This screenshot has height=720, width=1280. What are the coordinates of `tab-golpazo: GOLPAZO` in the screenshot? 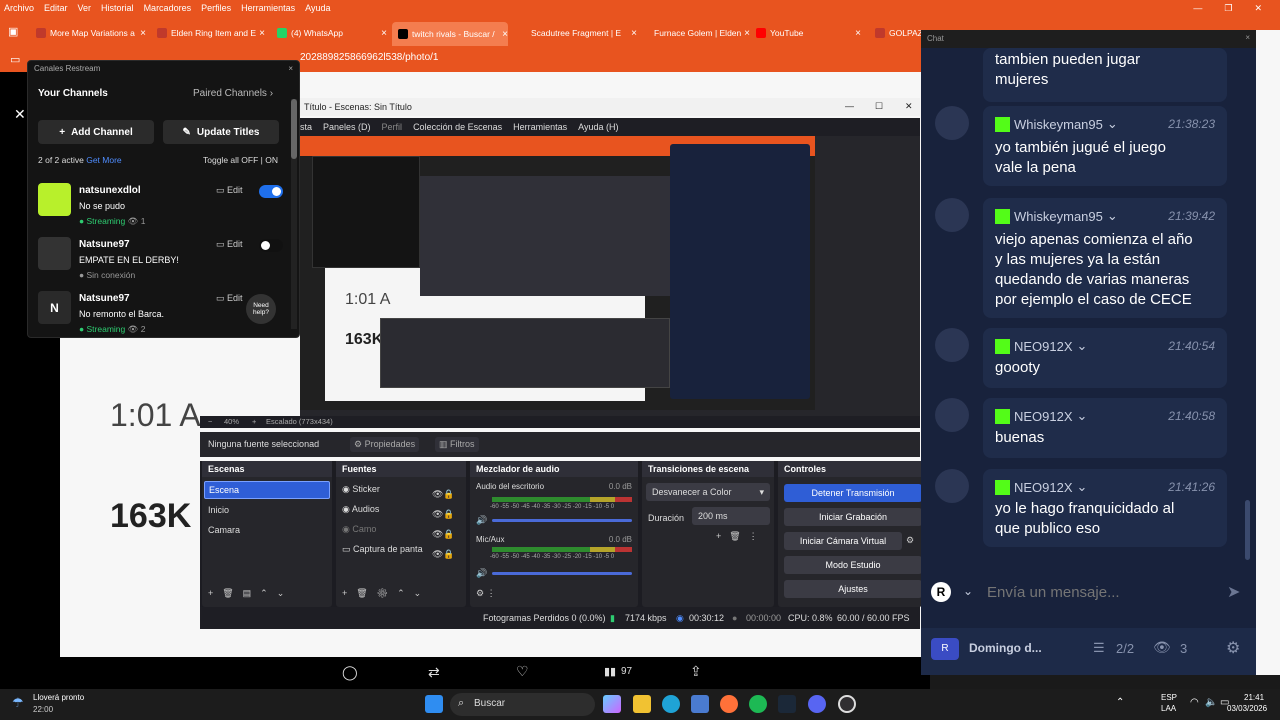 It's located at (900, 33).